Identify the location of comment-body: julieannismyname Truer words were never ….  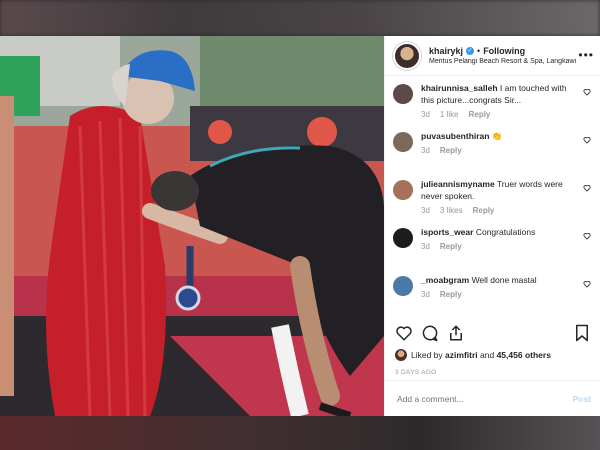
(501, 196).